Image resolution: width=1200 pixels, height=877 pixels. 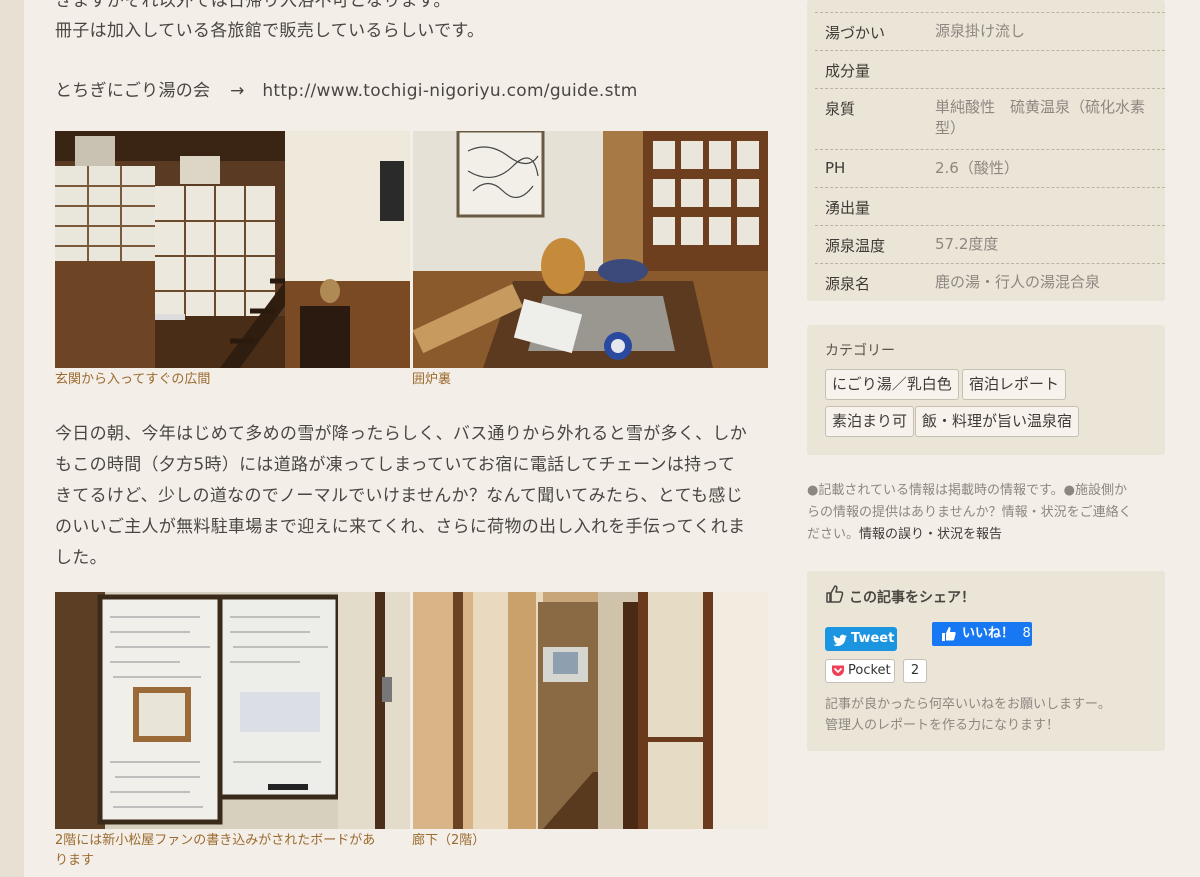 What do you see at coordinates (848, 284) in the screenshot?
I see `info-key: 源泉名` at bounding box center [848, 284].